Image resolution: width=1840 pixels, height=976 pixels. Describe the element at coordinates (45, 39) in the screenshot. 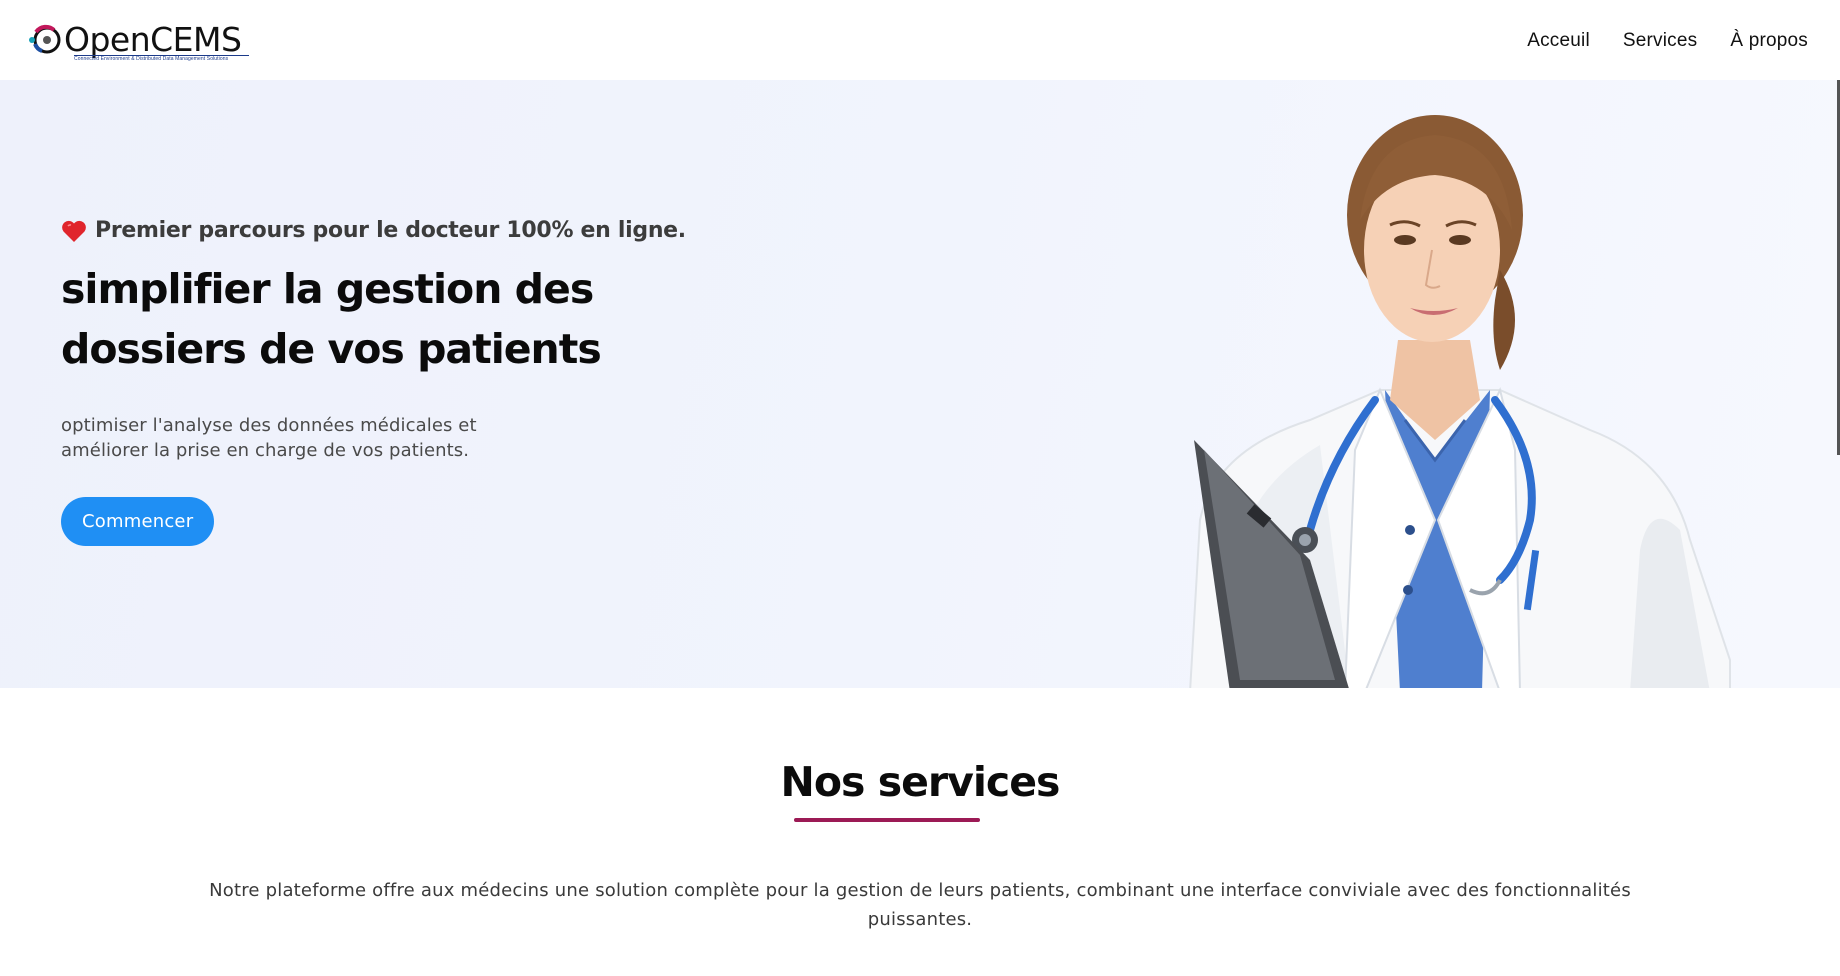

I see `logo-mark-icon` at that location.